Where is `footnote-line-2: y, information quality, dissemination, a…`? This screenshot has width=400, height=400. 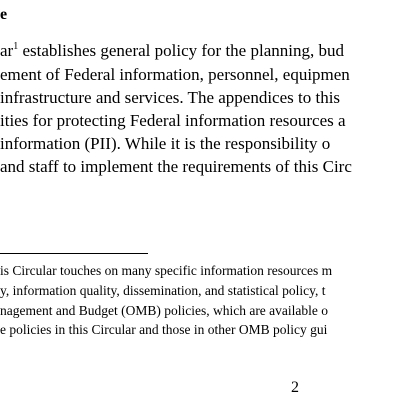
footnote-line-2: y, information quality, dissemination, a… is located at coordinates (163, 290).